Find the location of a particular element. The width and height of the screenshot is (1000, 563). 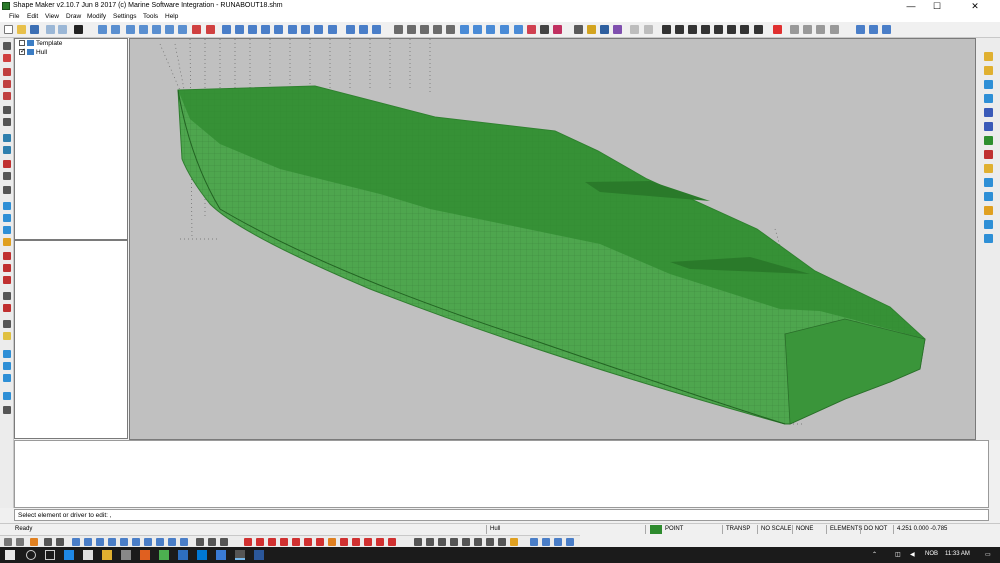

status-no-scale: NO SCALE is located at coordinates (776, 529).